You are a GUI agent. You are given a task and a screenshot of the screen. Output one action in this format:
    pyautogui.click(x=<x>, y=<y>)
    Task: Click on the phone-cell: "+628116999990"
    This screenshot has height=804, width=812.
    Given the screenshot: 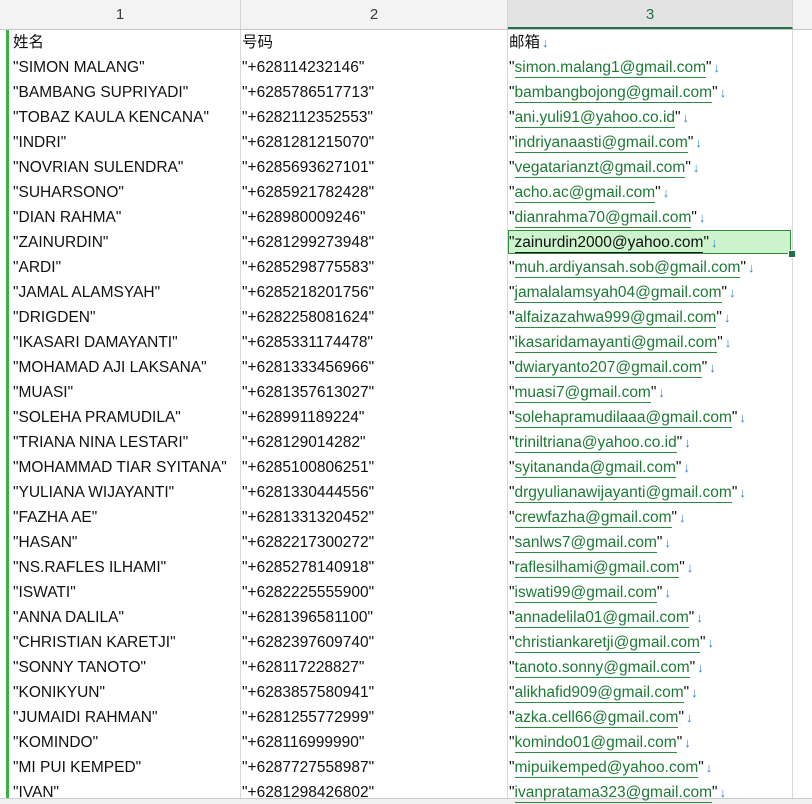 What is the action you would take?
    pyautogui.click(x=374, y=742)
    